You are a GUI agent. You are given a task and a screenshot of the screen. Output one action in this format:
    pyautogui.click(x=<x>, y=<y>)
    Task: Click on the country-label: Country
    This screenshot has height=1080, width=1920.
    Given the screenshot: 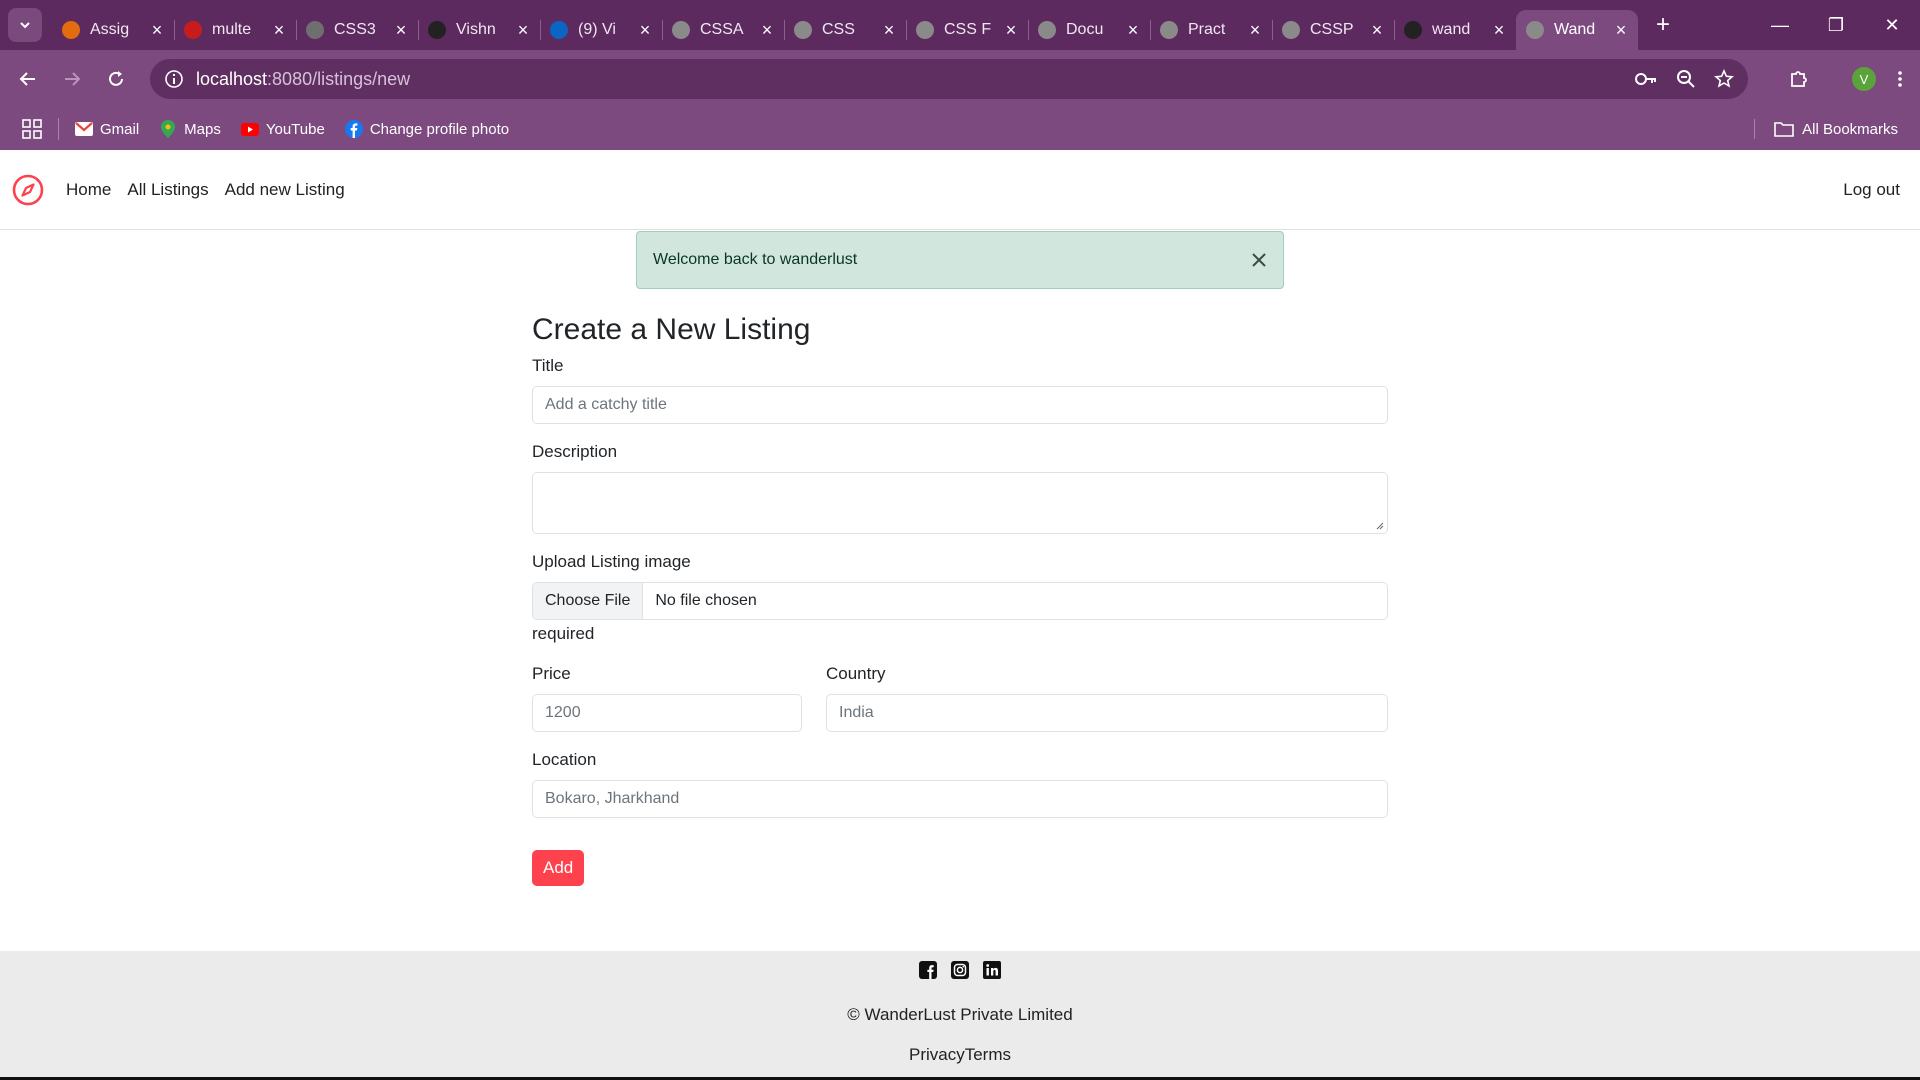 What is the action you would take?
    pyautogui.click(x=856, y=673)
    